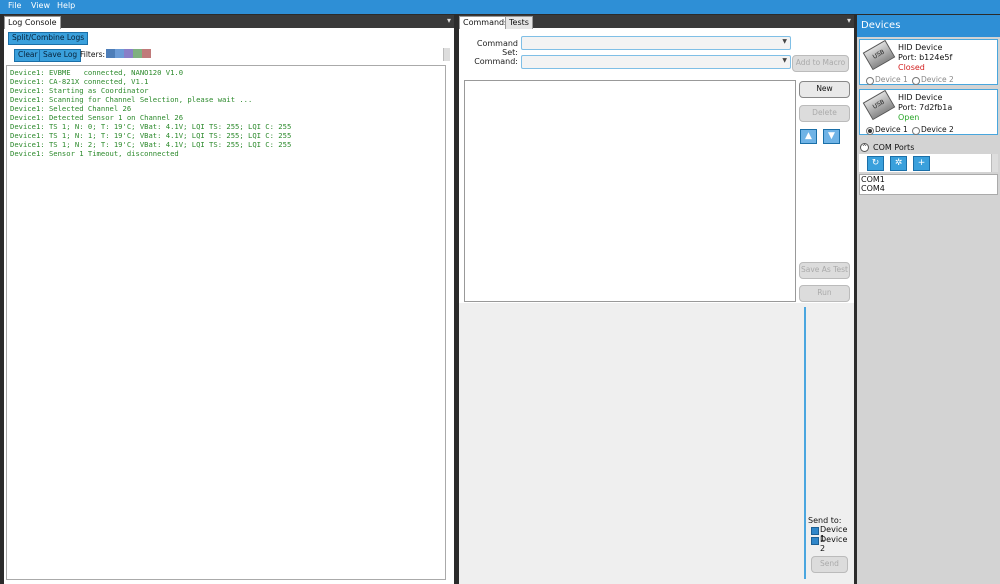 The image size is (1000, 584). Describe the element at coordinates (929, 179) in the screenshot. I see `list-item: COM1` at that location.